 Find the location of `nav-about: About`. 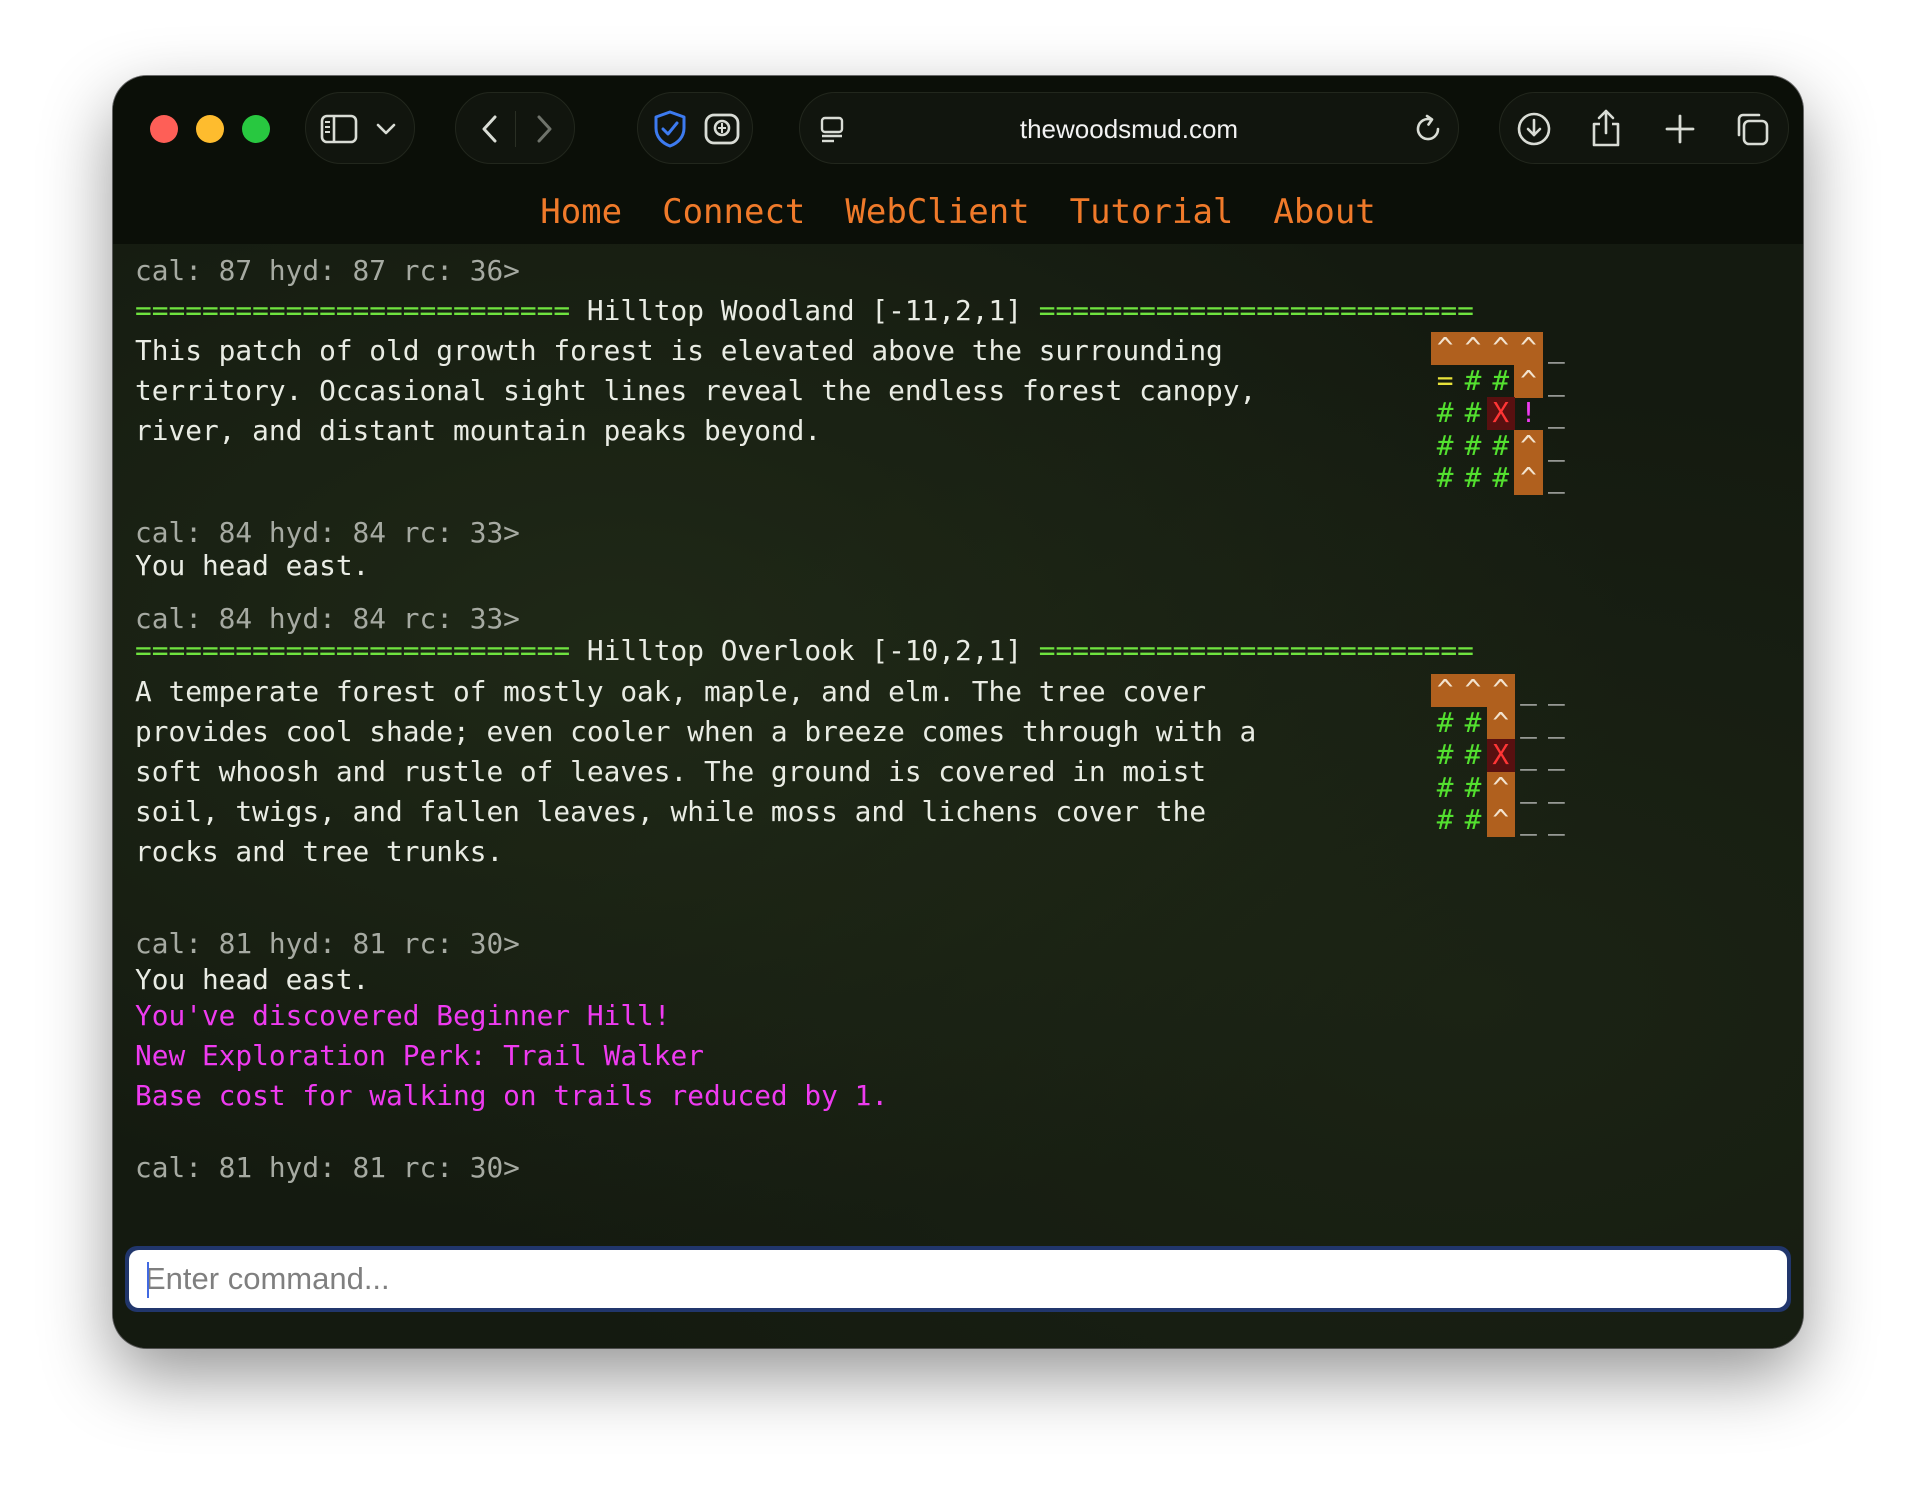

nav-about: About is located at coordinates (1324, 212).